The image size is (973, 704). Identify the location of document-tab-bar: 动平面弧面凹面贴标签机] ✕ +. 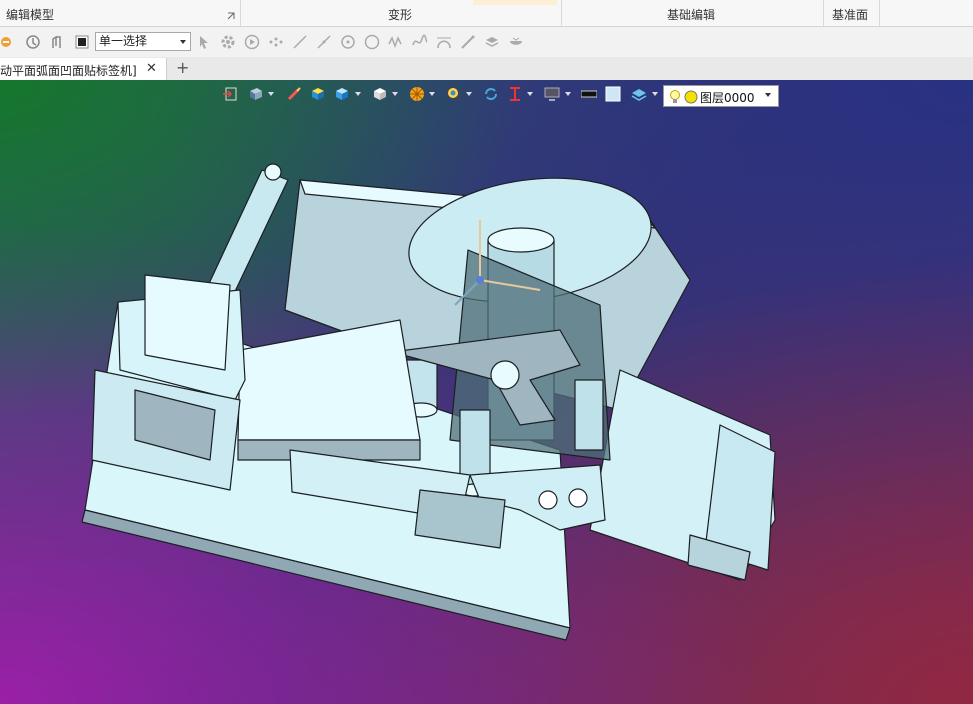
(486, 69).